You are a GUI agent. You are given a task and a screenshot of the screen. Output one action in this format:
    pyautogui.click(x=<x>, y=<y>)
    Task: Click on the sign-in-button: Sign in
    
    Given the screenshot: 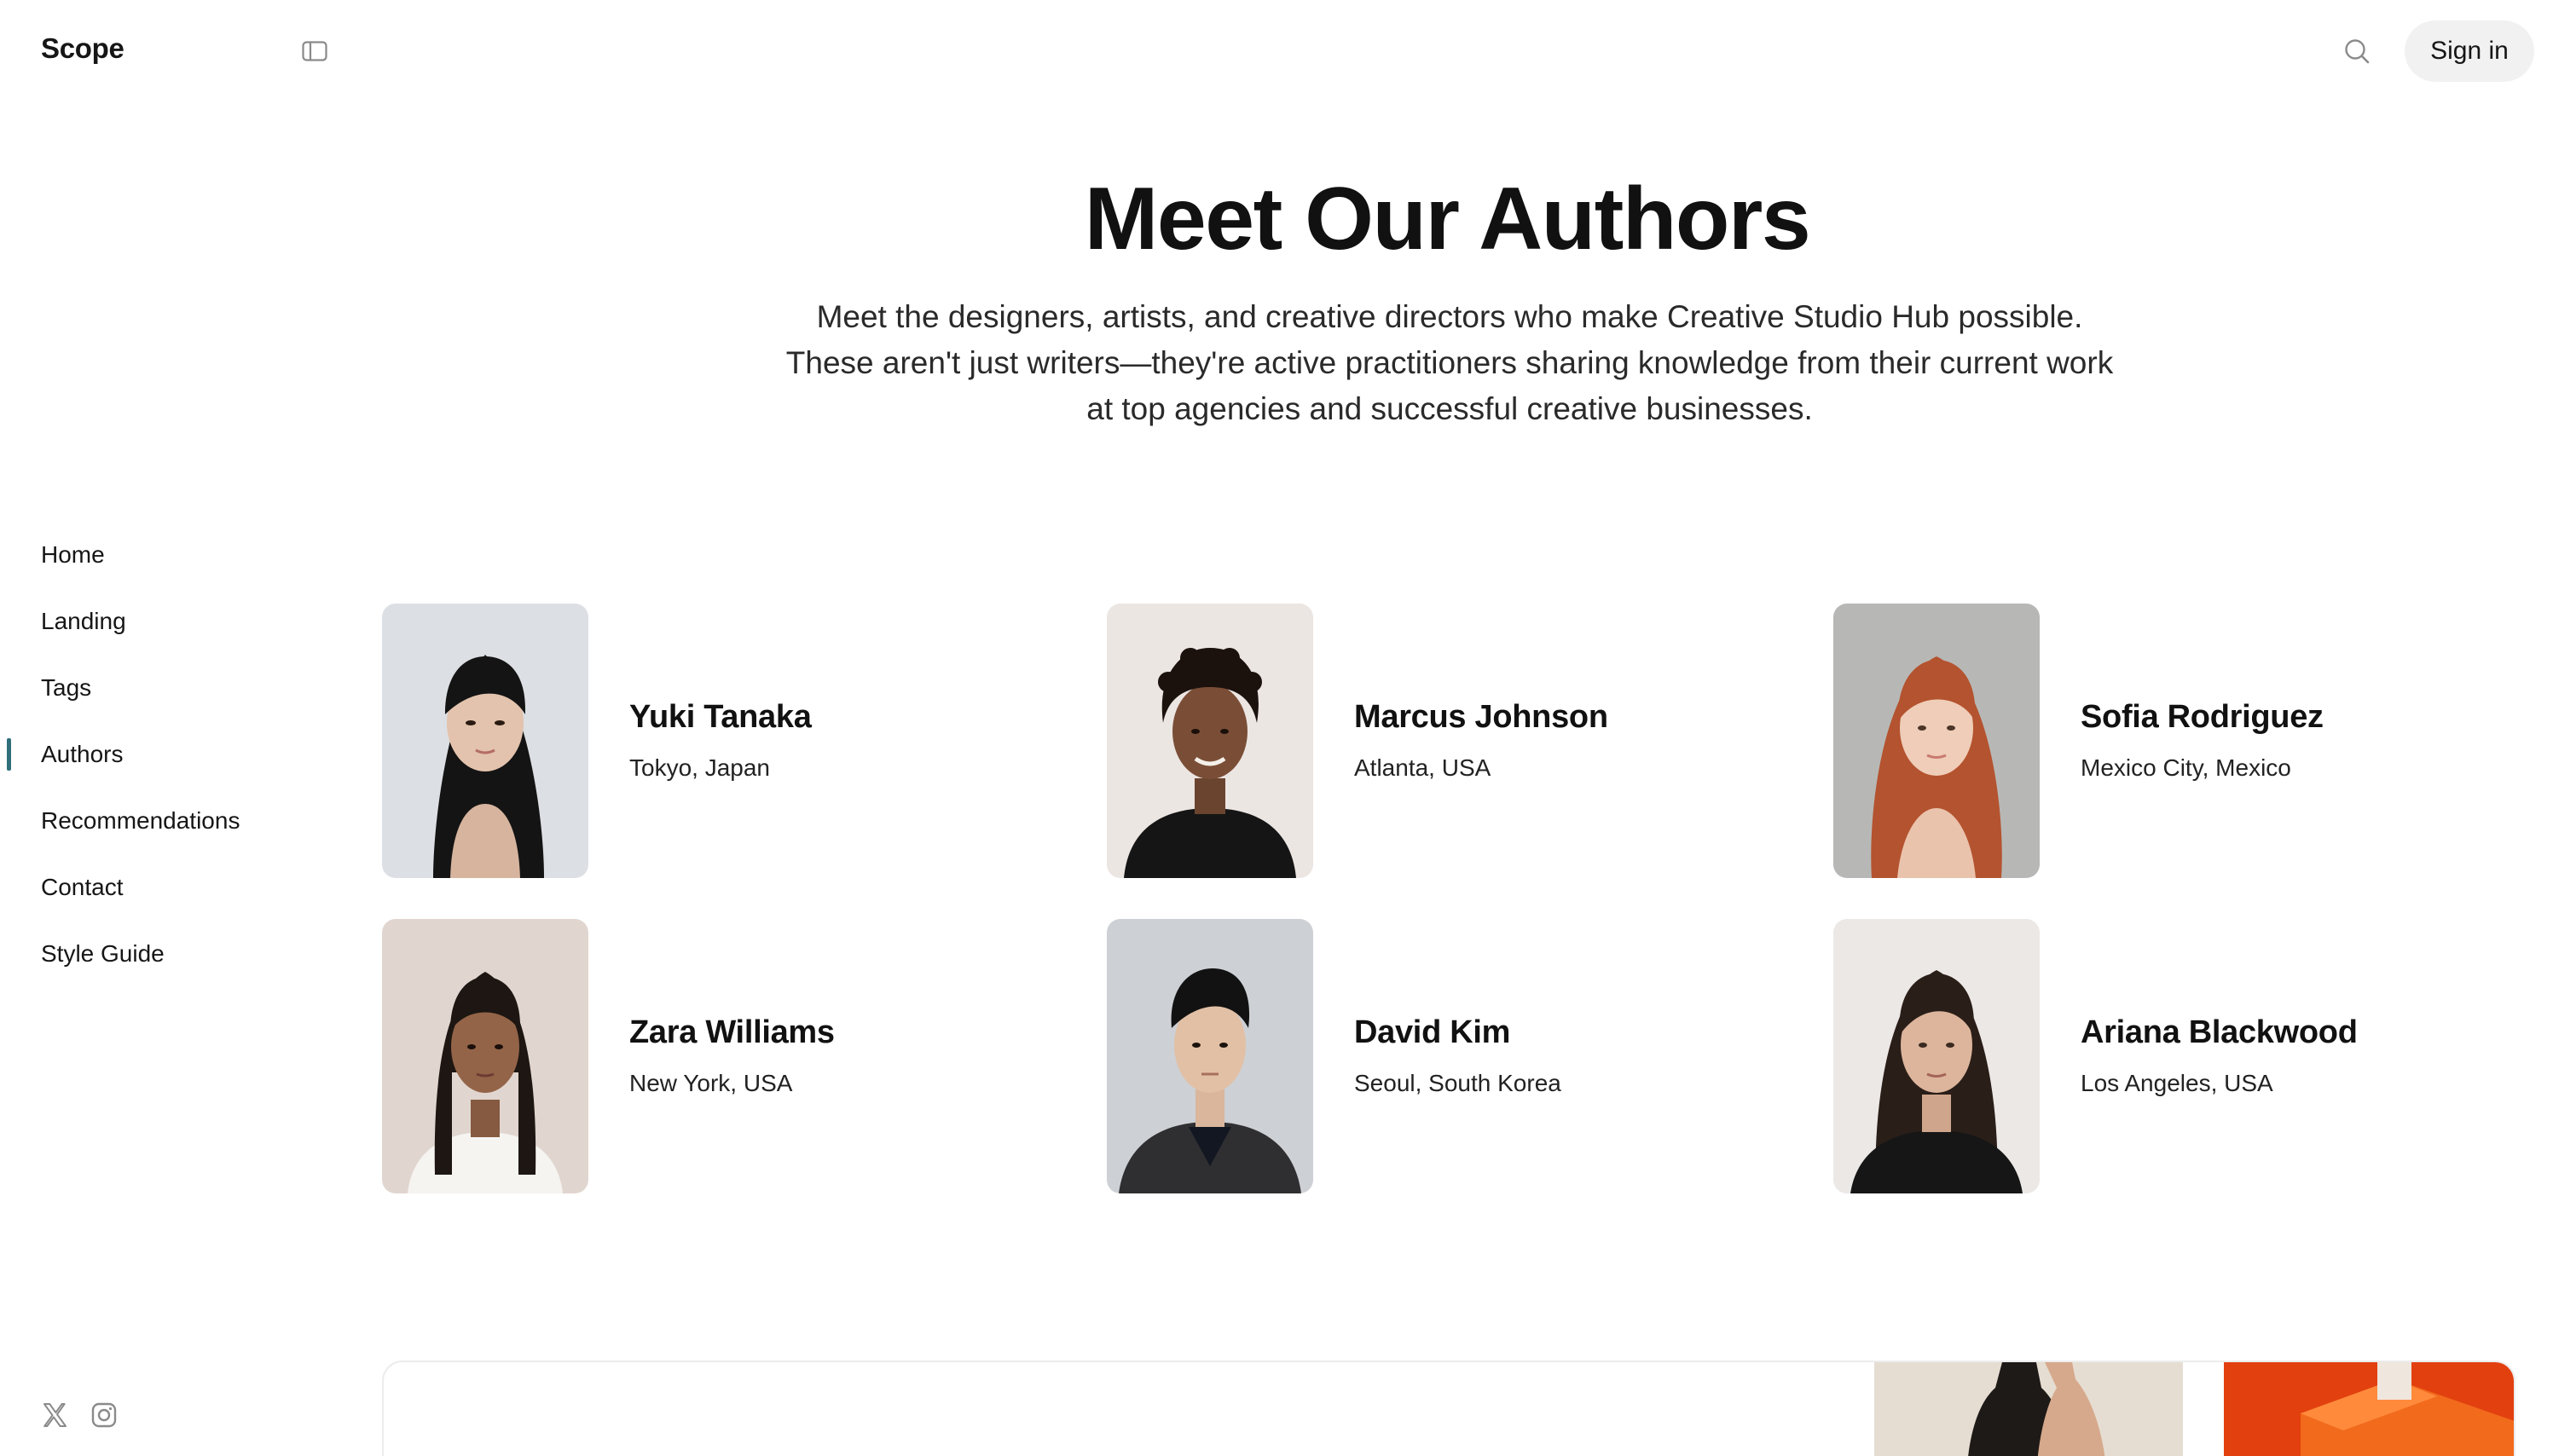 What is the action you would take?
    pyautogui.click(x=2469, y=51)
    